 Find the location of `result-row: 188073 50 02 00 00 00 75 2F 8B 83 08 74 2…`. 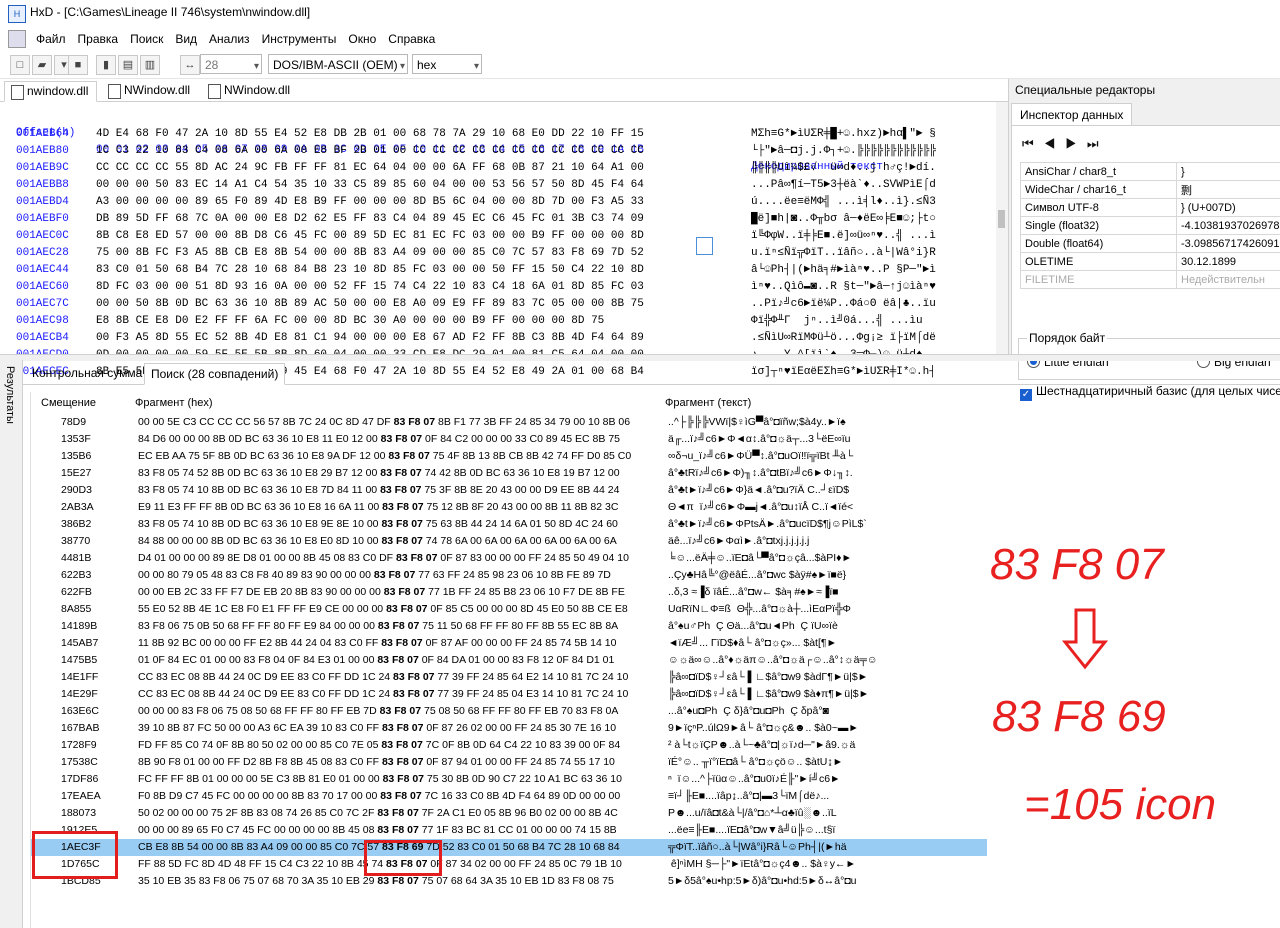

result-row: 188073 50 02 00 00 00 75 2F 8B 83 08 74 2… is located at coordinates (509, 813).